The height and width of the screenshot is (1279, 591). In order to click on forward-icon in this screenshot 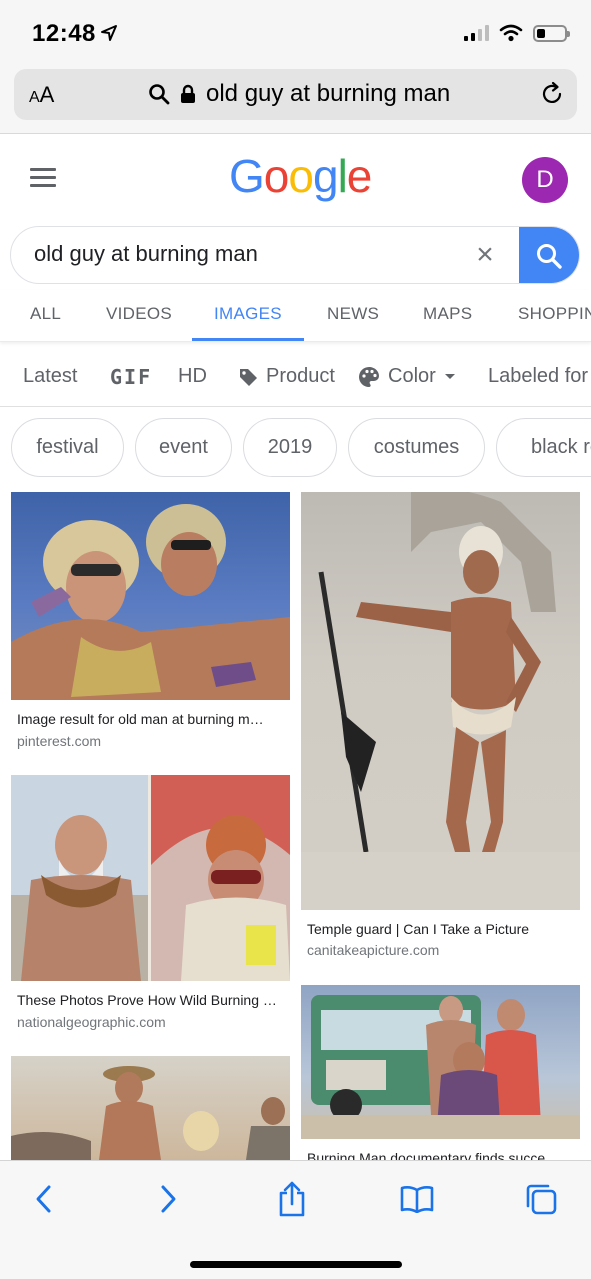, I will do `click(168, 1199)`.